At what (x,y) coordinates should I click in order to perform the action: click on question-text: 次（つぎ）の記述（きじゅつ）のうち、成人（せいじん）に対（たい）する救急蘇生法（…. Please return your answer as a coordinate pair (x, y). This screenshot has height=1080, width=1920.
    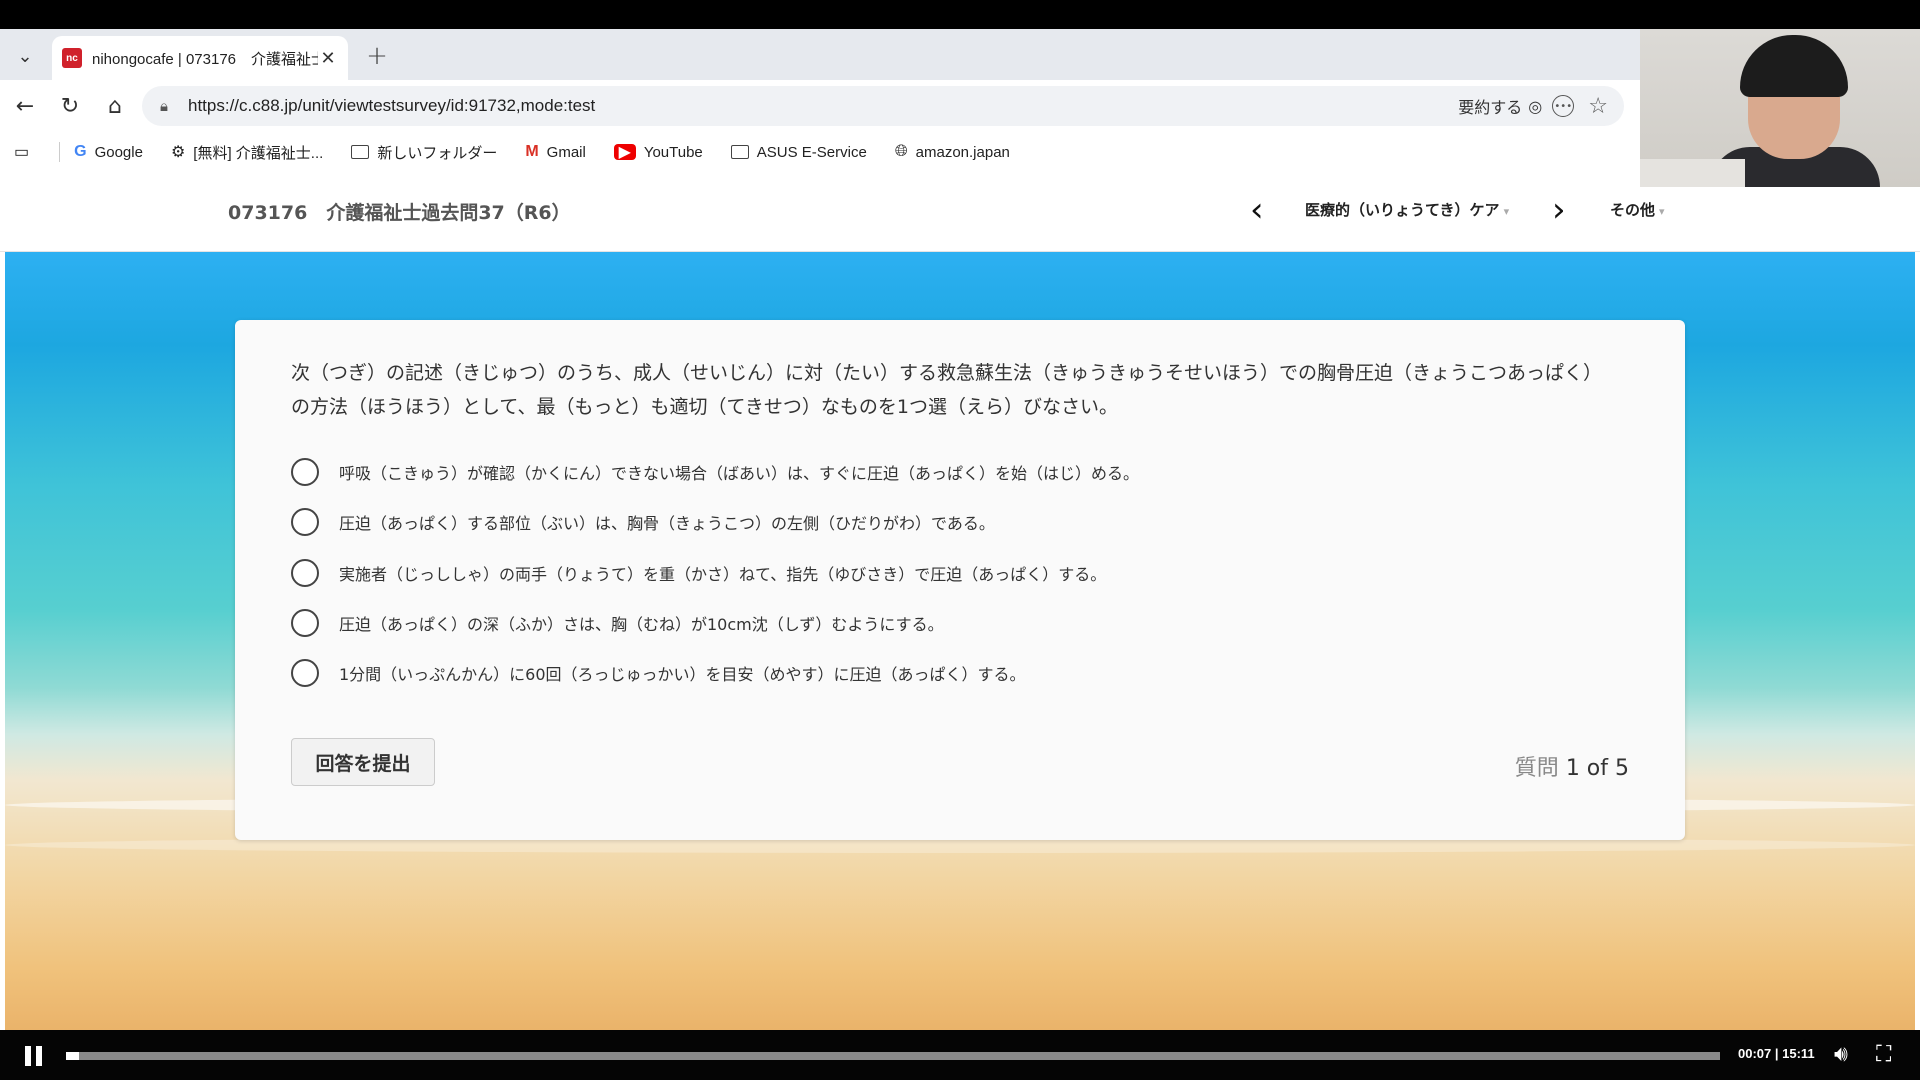
    Looking at the image, I should click on (947, 390).